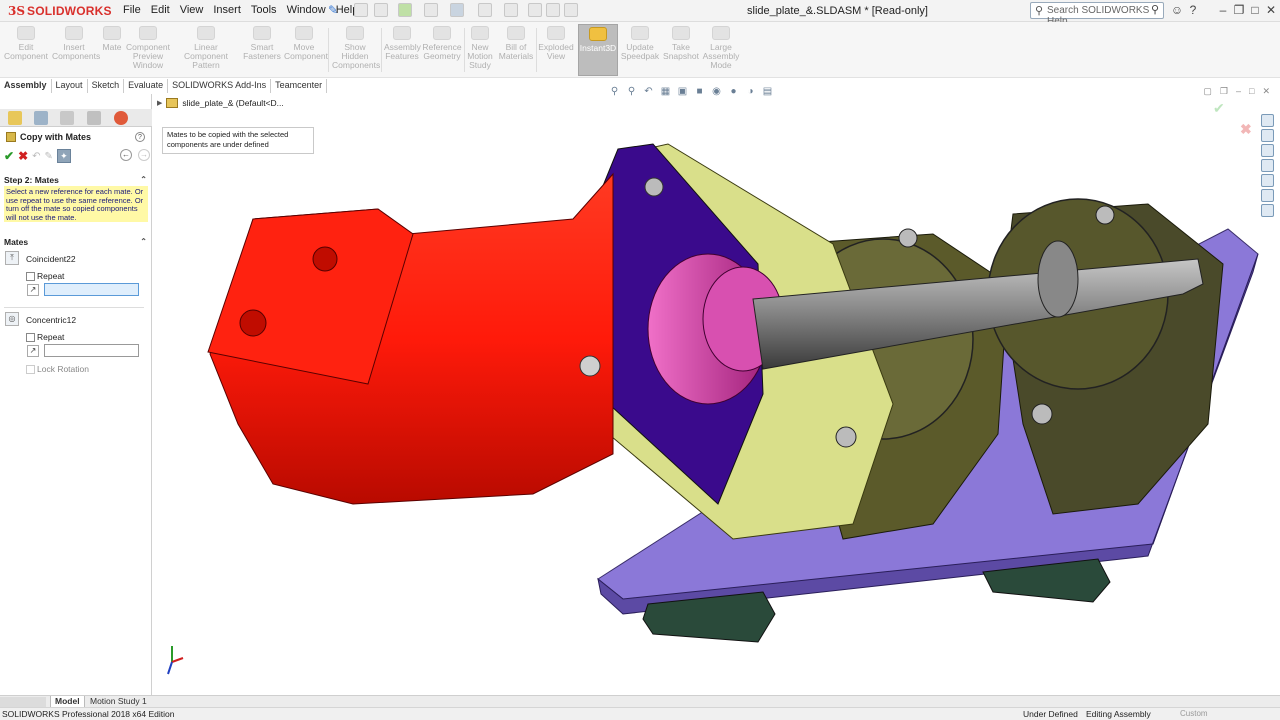  What do you see at coordinates (49, 156) in the screenshot?
I see `pushpin-icon: ✎` at bounding box center [49, 156].